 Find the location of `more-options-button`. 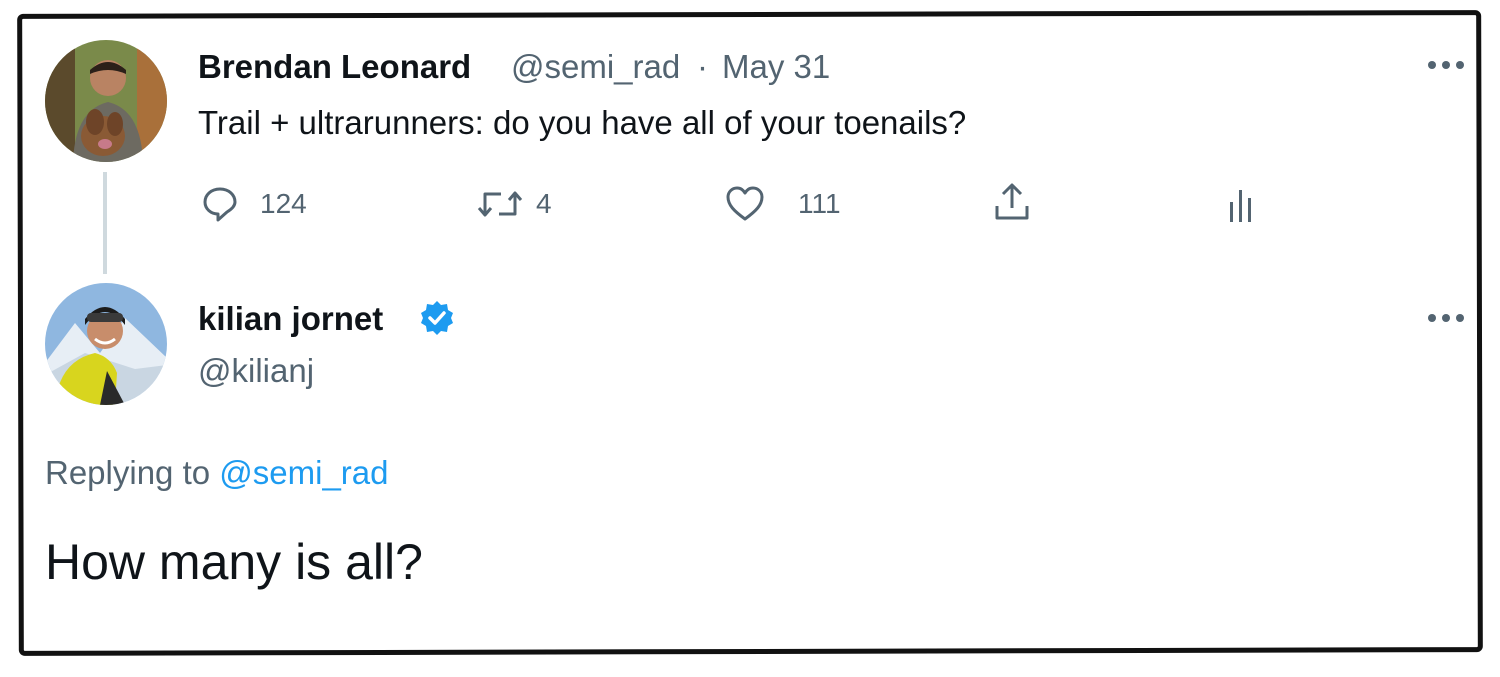

more-options-button is located at coordinates (1446, 65).